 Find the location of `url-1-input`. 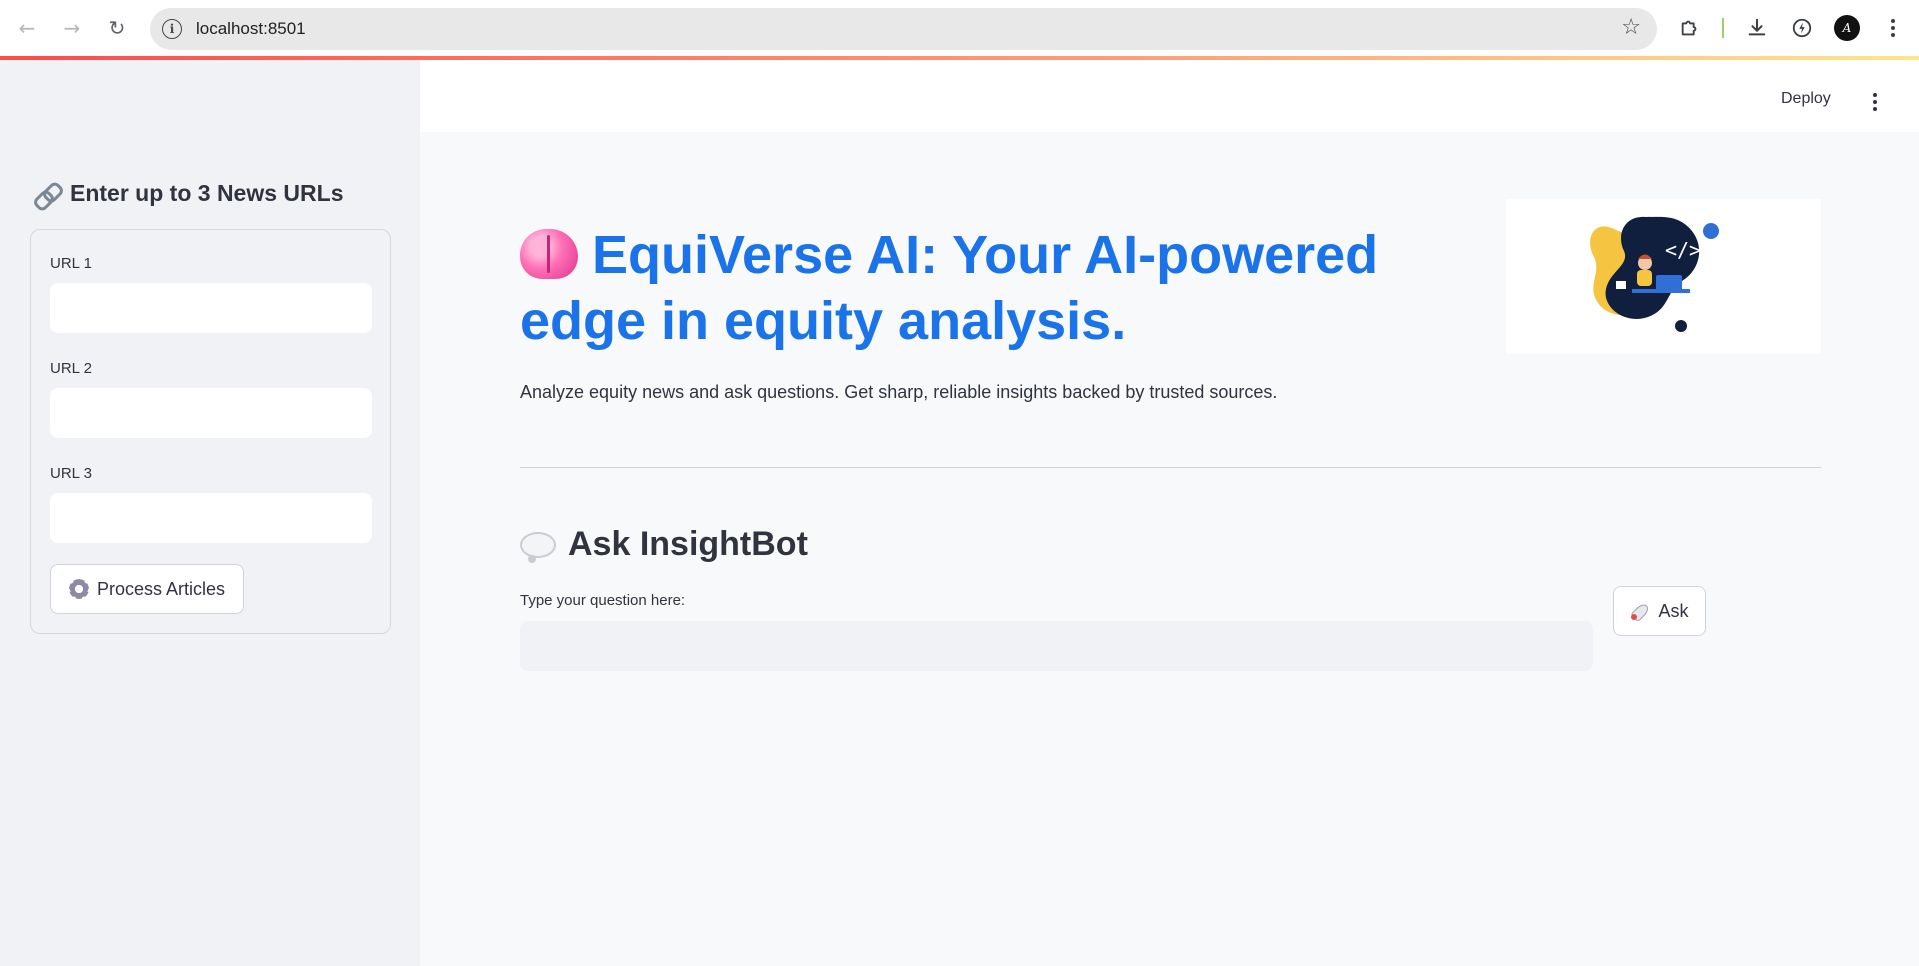

url-1-input is located at coordinates (211, 308).